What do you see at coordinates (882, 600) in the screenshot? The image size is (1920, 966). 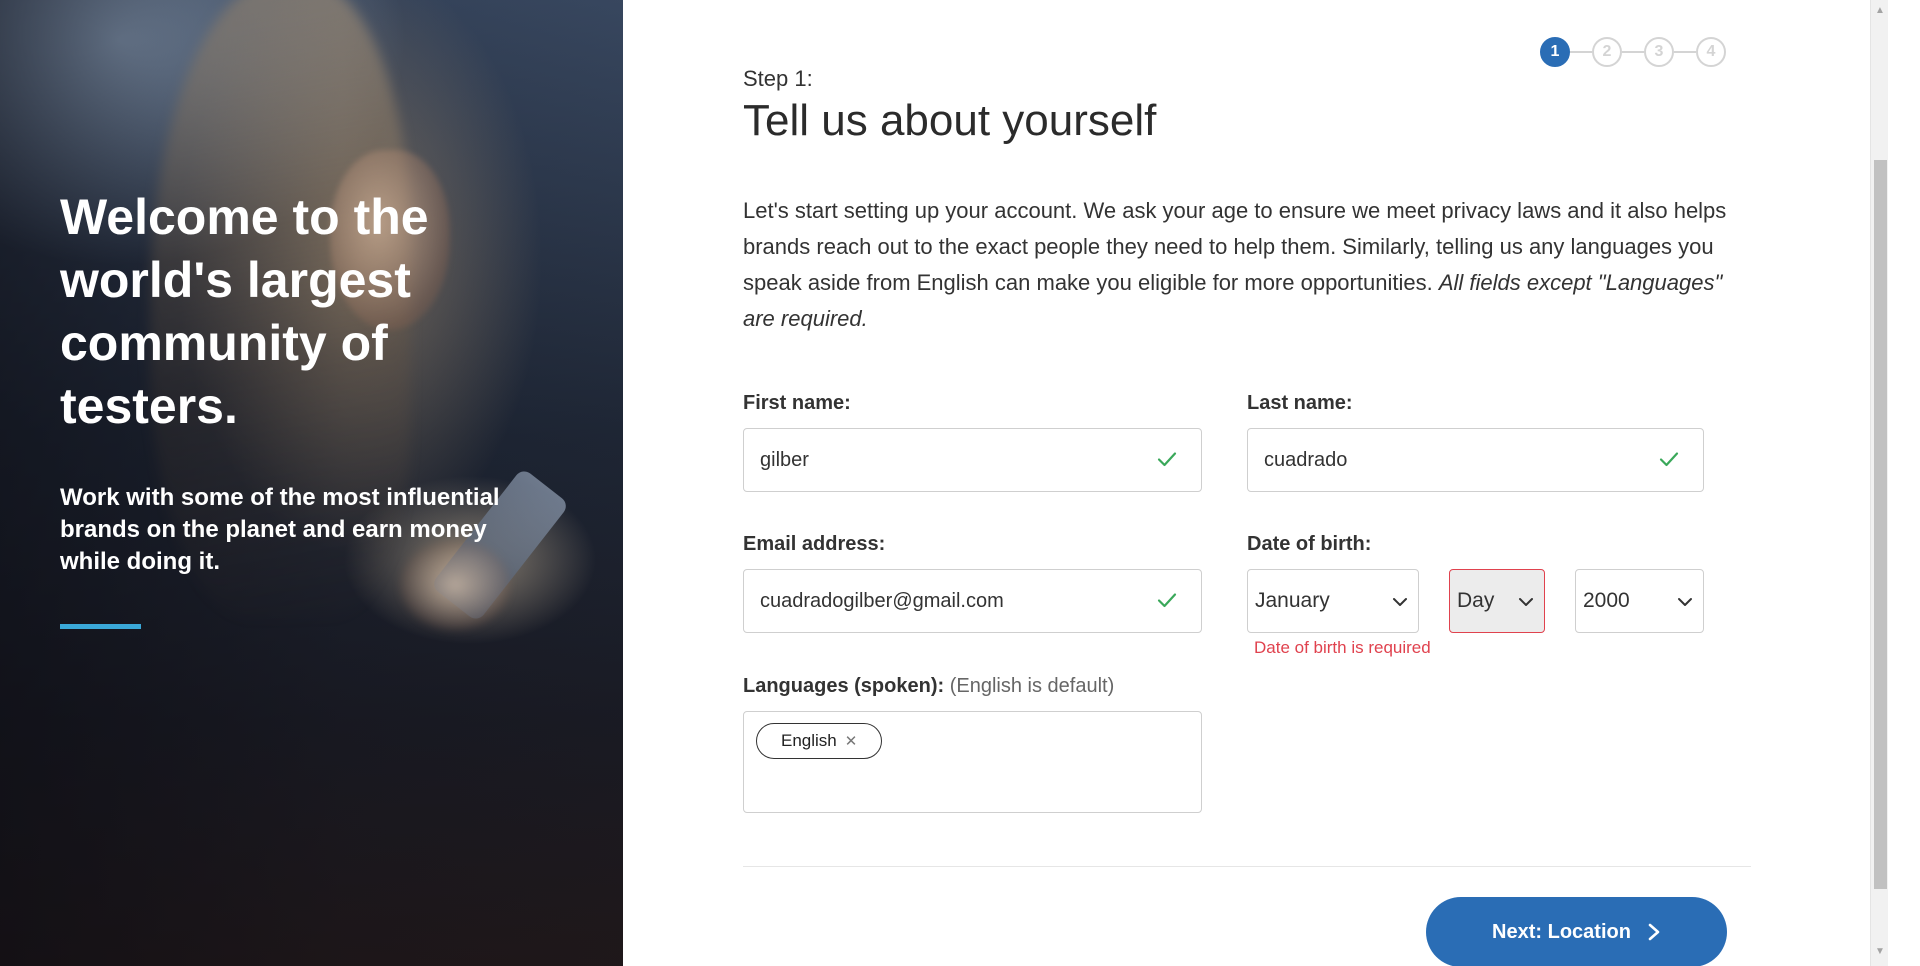 I see `email-value: cuadradogilber@gmail.com` at bounding box center [882, 600].